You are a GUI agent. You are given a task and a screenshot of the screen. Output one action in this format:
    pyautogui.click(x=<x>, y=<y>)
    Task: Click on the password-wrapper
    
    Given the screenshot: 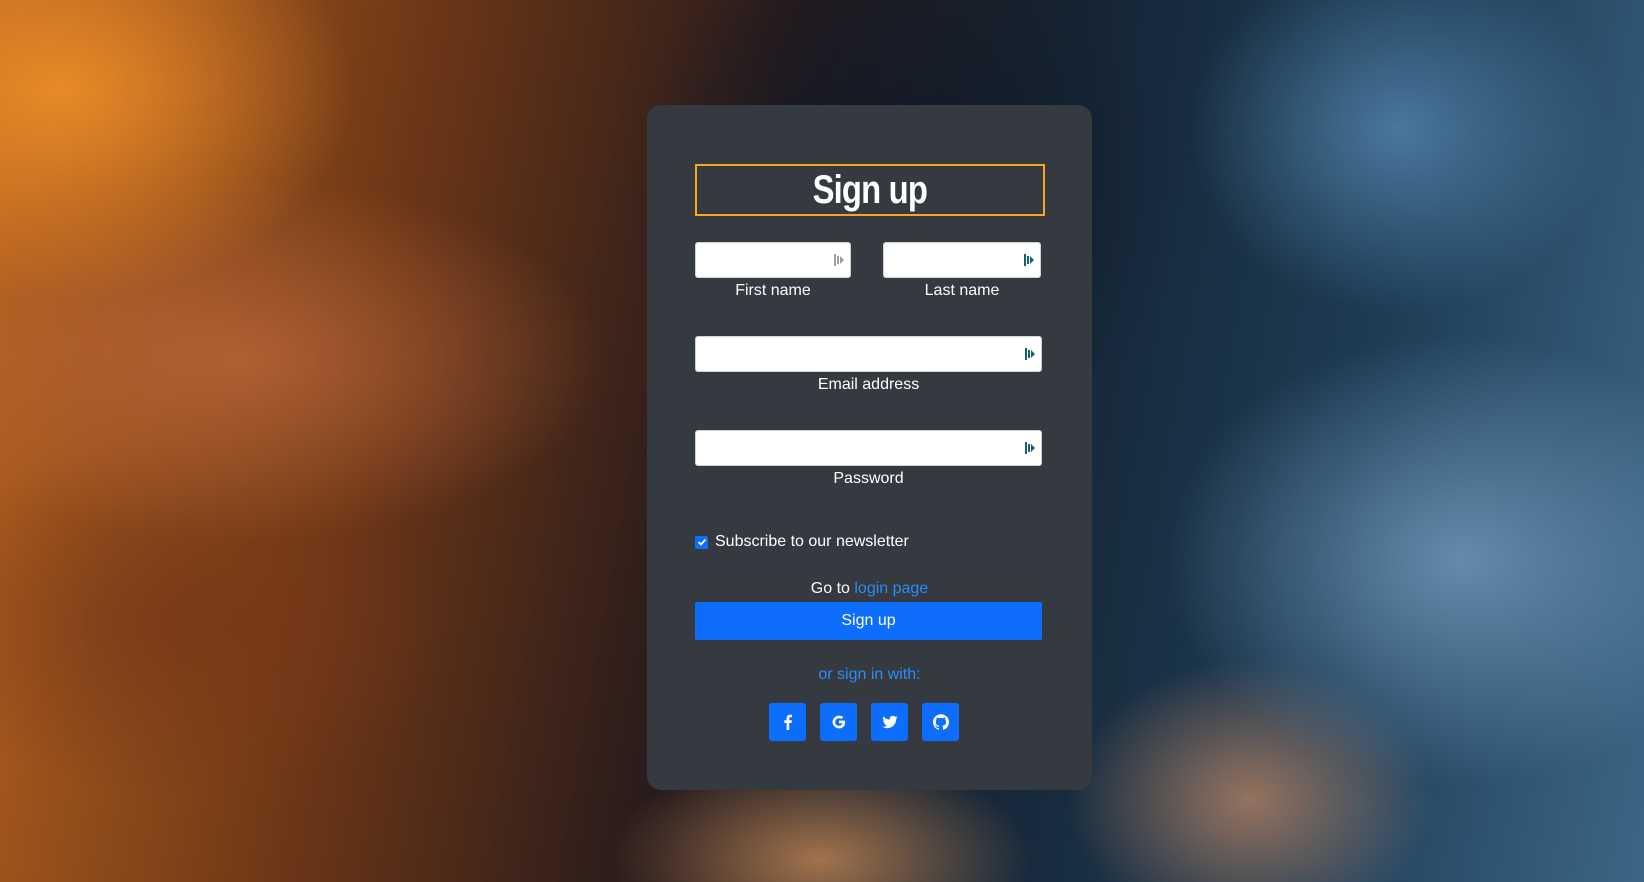 What is the action you would take?
    pyautogui.click(x=868, y=448)
    